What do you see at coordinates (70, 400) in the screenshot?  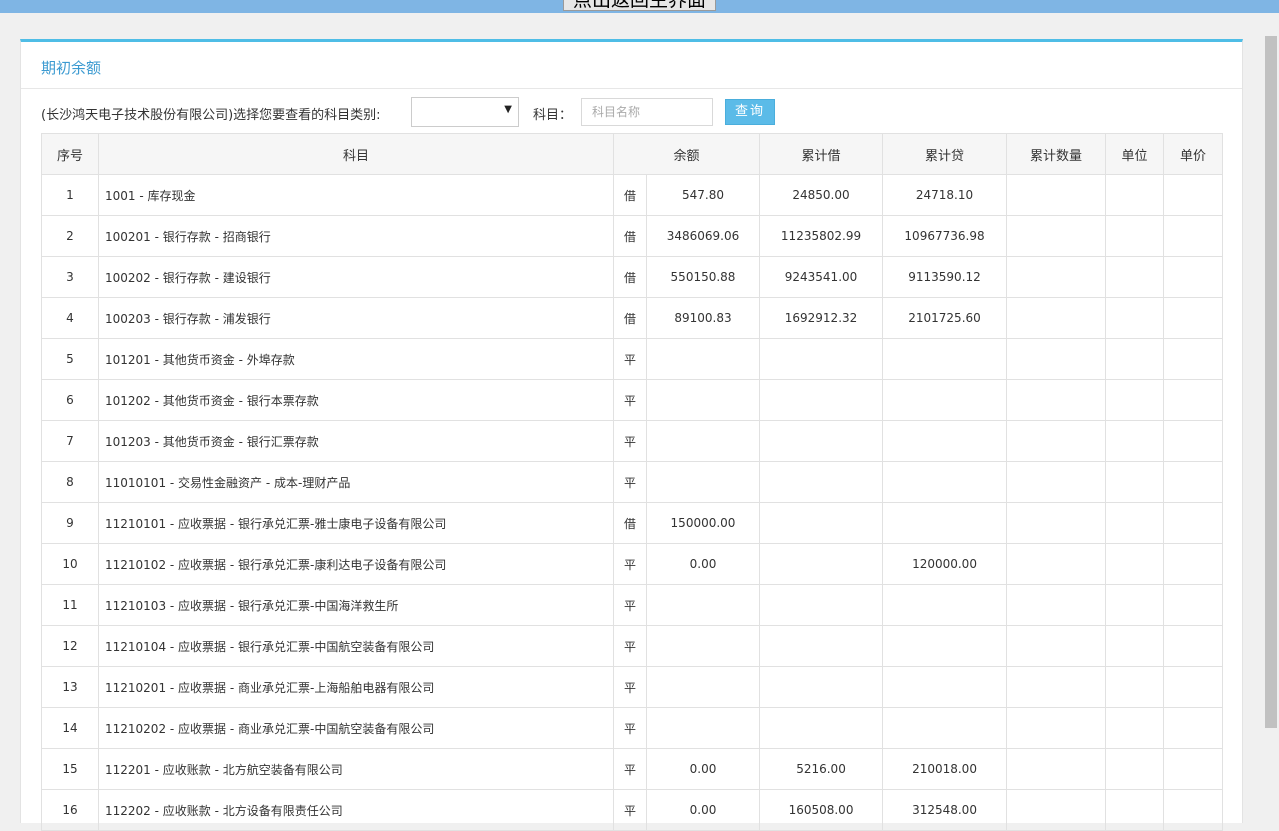 I see `row-no: 6` at bounding box center [70, 400].